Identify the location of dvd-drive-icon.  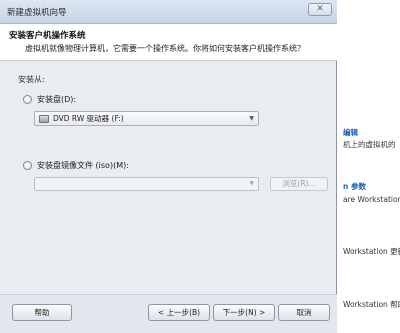
(44, 118).